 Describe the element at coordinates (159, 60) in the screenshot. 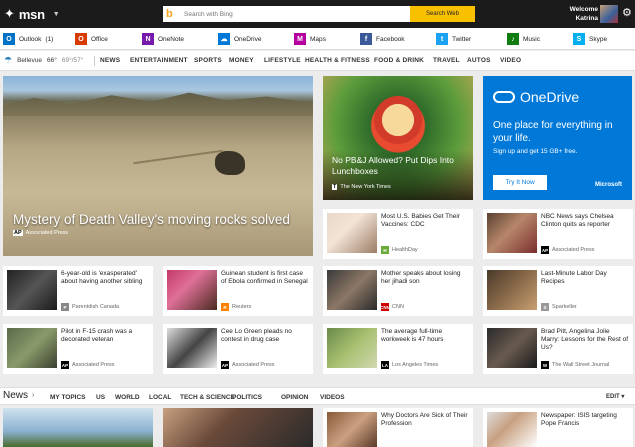

I see `nav-item-entertainment: ENTERTAINMENT` at that location.